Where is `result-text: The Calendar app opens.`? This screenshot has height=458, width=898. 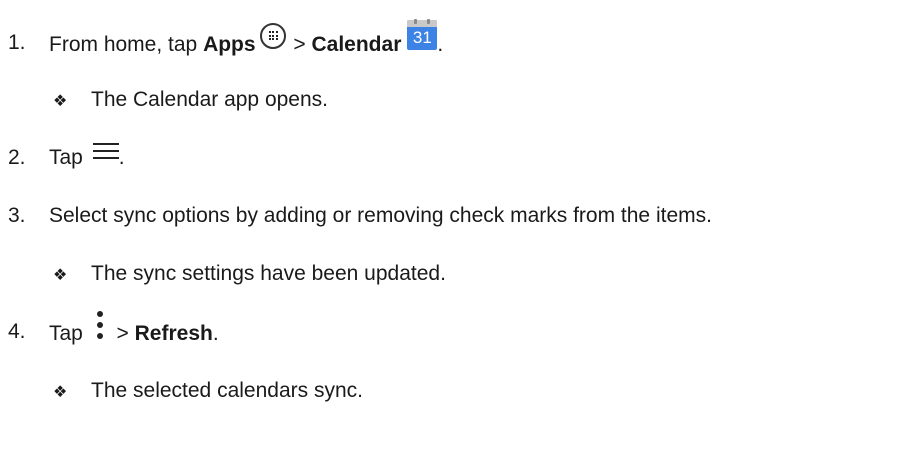 result-text: The Calendar app opens. is located at coordinates (209, 99).